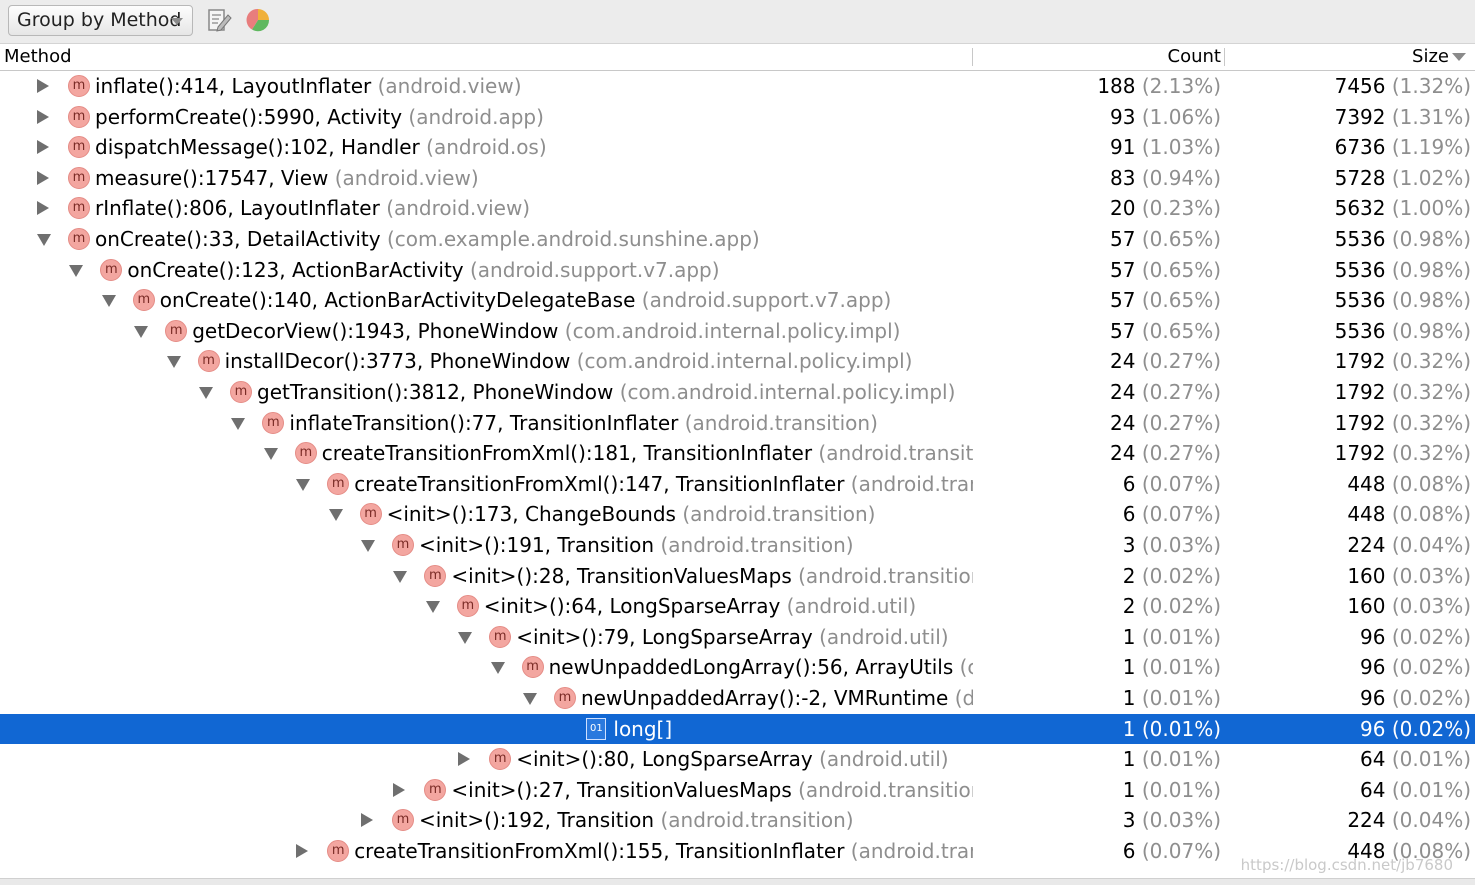  I want to click on count-percent: (2.13%), so click(1181, 86).